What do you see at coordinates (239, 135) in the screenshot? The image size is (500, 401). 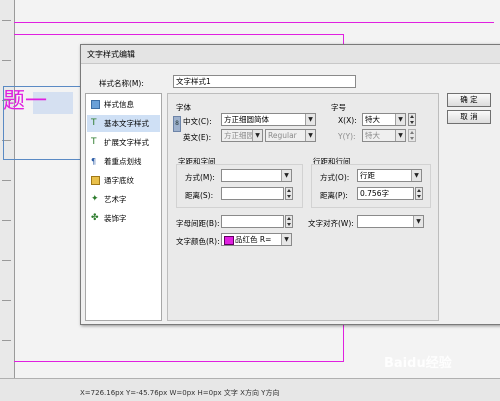 I see `western-font-value: 方正细园` at bounding box center [239, 135].